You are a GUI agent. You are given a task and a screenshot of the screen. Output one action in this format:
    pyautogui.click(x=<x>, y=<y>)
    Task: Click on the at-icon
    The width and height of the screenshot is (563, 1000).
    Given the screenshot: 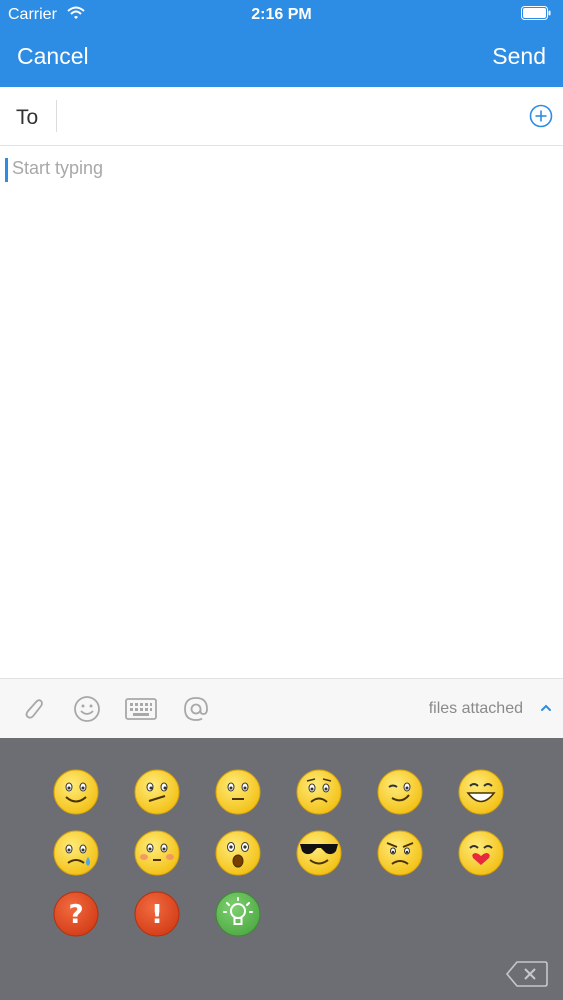 What is the action you would take?
    pyautogui.click(x=196, y=709)
    